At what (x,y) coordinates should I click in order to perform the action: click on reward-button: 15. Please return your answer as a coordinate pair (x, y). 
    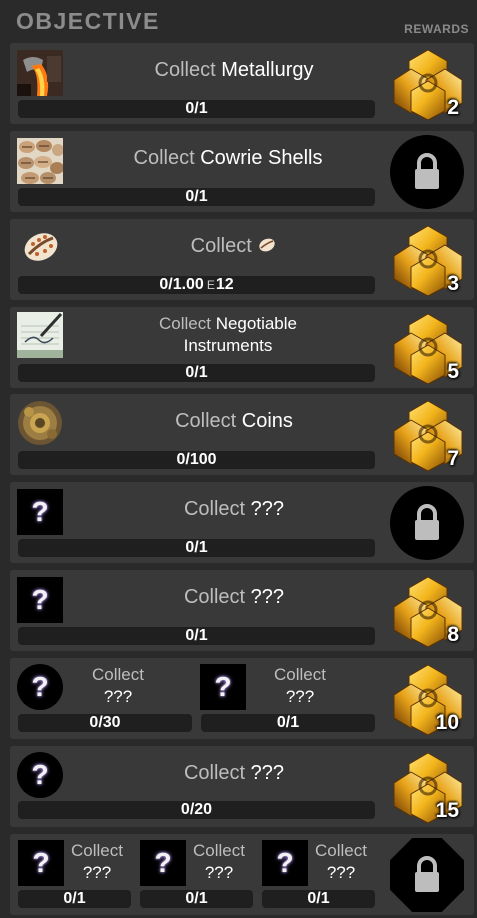
    Looking at the image, I should click on (428, 787).